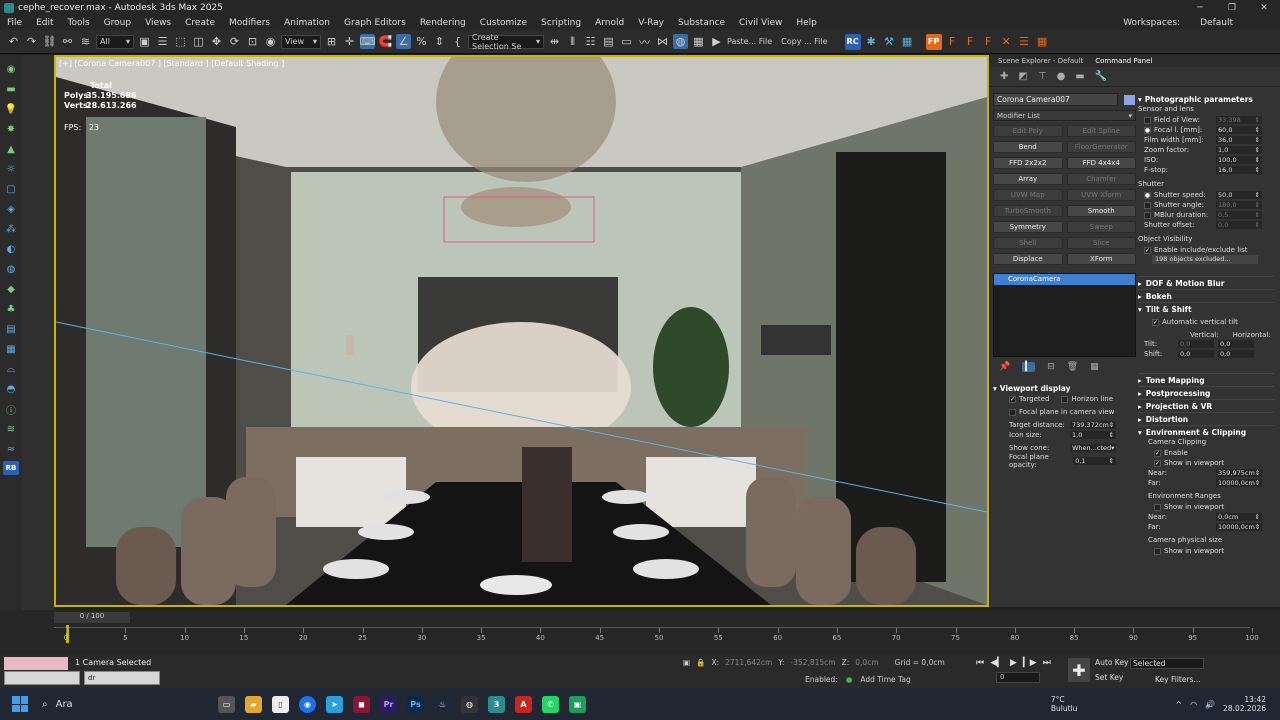 The width and height of the screenshot is (1280, 720). Describe the element at coordinates (469, 704) in the screenshot. I see `github-icon: ◍` at that location.